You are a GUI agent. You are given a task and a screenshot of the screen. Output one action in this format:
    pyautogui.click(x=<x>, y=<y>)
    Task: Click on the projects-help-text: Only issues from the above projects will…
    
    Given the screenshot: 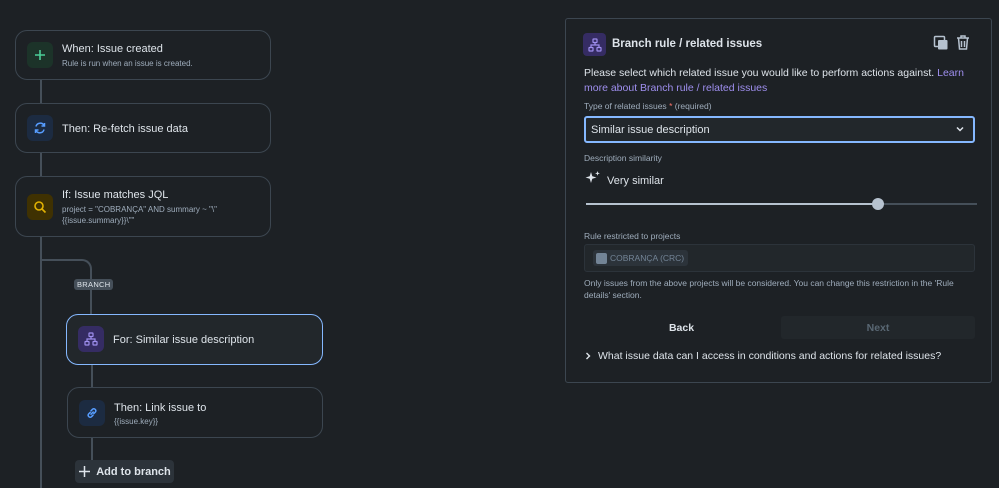 What is the action you would take?
    pyautogui.click(x=769, y=289)
    